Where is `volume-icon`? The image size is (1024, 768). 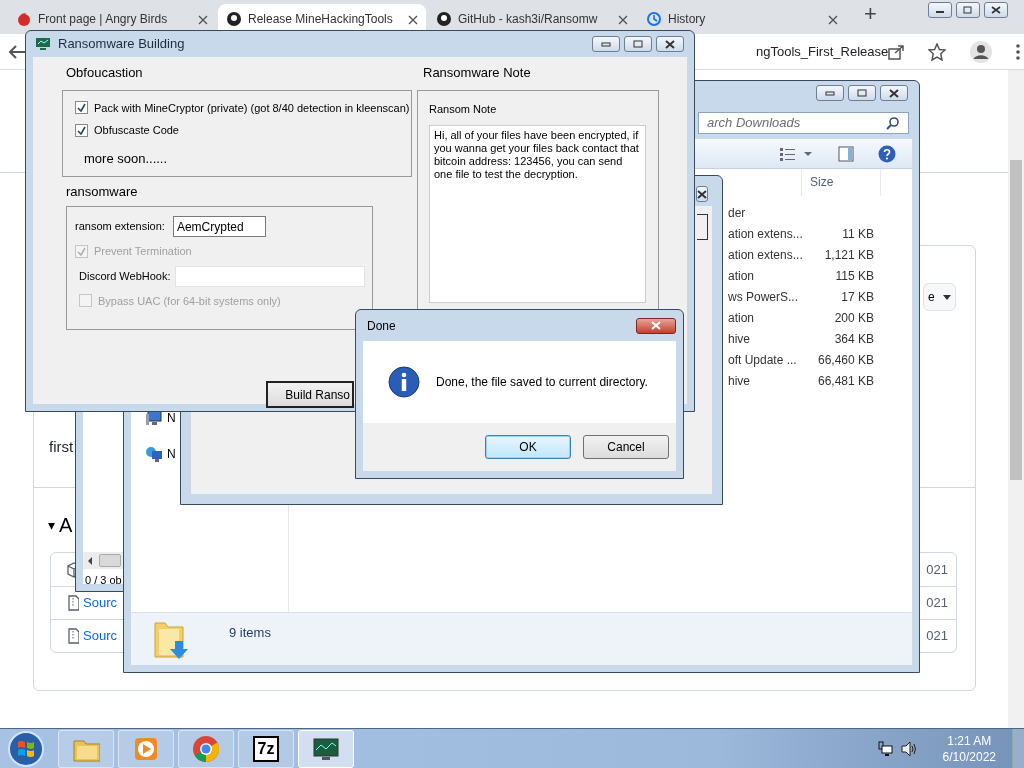
volume-icon is located at coordinates (909, 748).